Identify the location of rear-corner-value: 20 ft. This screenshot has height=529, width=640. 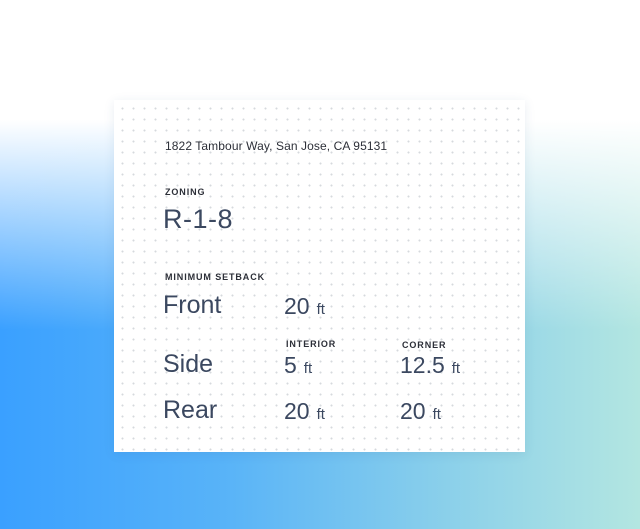
(420, 411).